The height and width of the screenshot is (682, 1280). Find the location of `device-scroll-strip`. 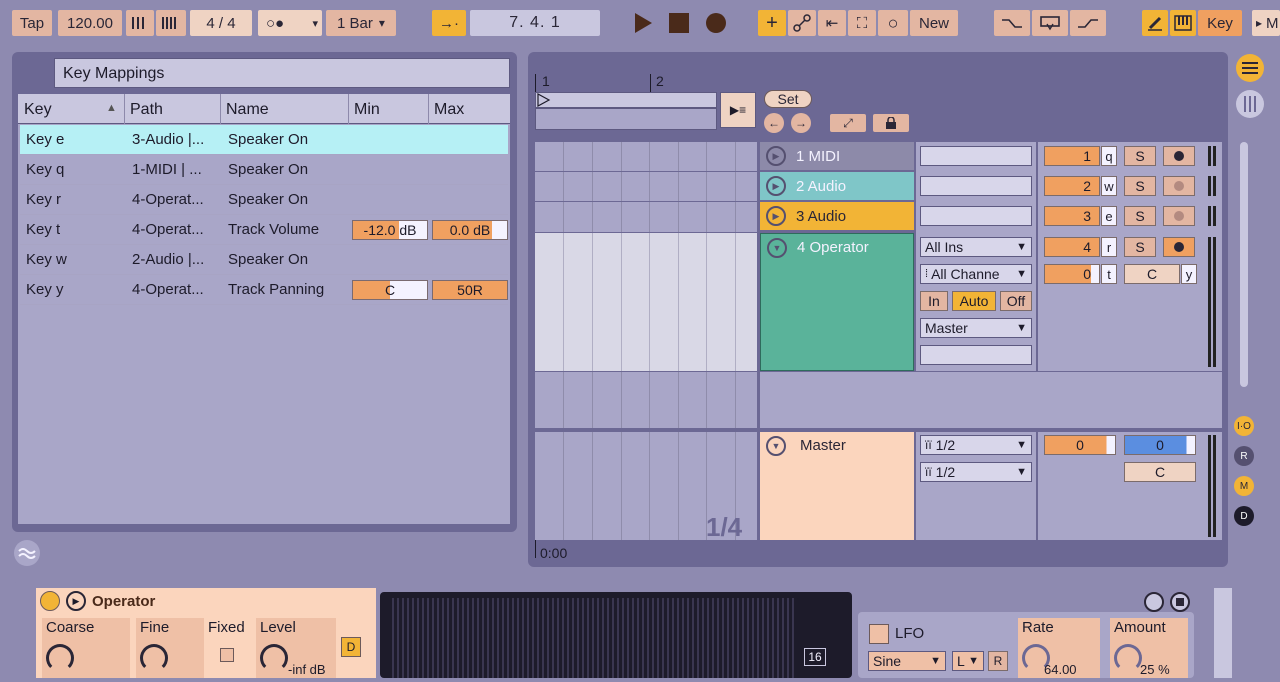

device-scroll-strip is located at coordinates (1223, 633).